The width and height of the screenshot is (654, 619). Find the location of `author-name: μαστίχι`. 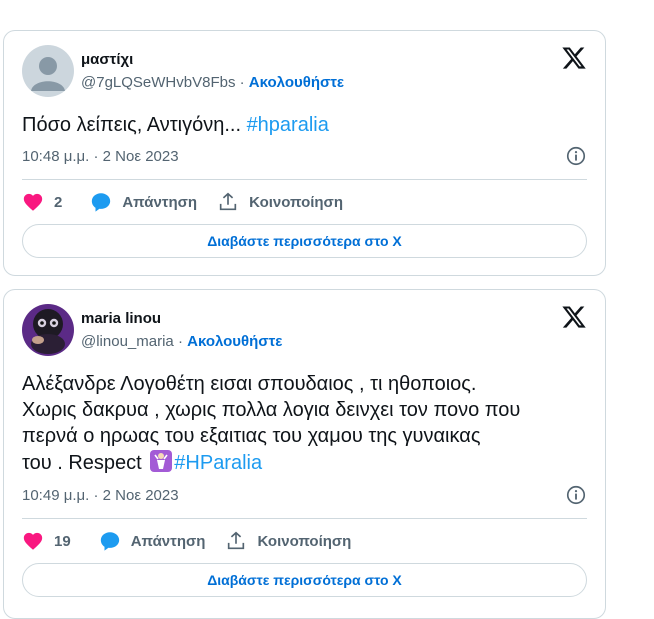

author-name: μαστίχι is located at coordinates (212, 60).